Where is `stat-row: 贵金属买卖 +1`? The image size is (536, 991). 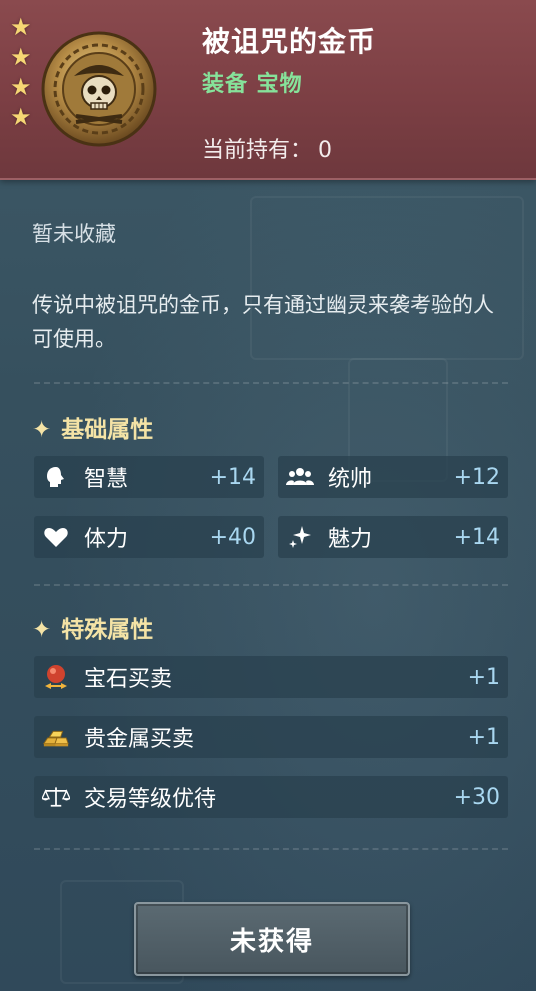 stat-row: 贵金属买卖 +1 is located at coordinates (271, 737).